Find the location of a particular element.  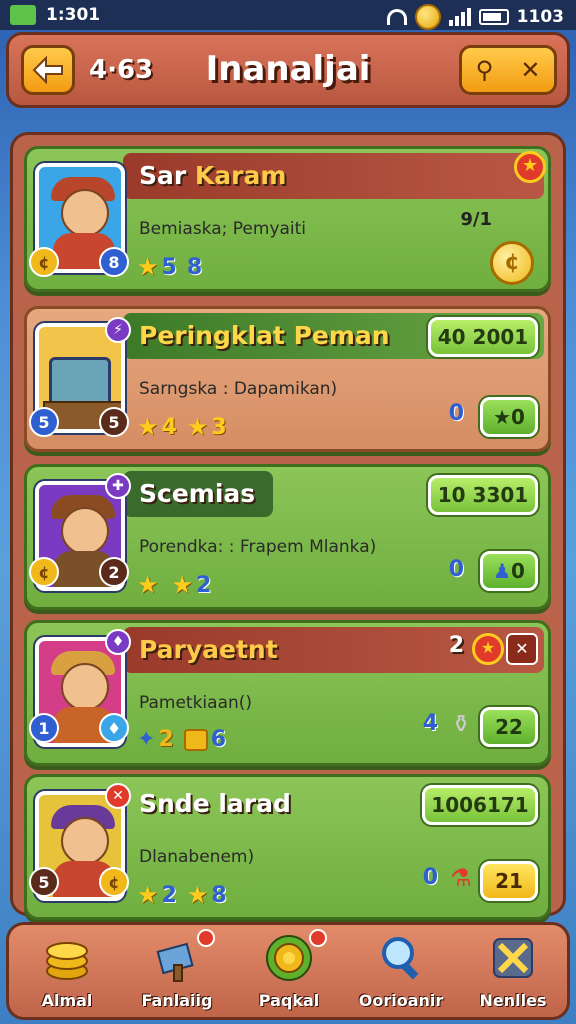

card-counter: 9/1 is located at coordinates (476, 219).